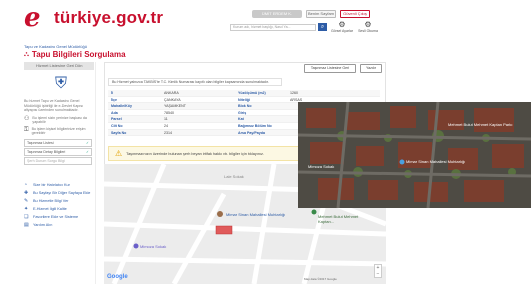 Image resolution: width=531 pixels, height=286 pixels. Describe the element at coordinates (256, 214) in the screenshot. I see `map-label: Mimar Sinan Mahallesi Muhtarlığı` at that location.